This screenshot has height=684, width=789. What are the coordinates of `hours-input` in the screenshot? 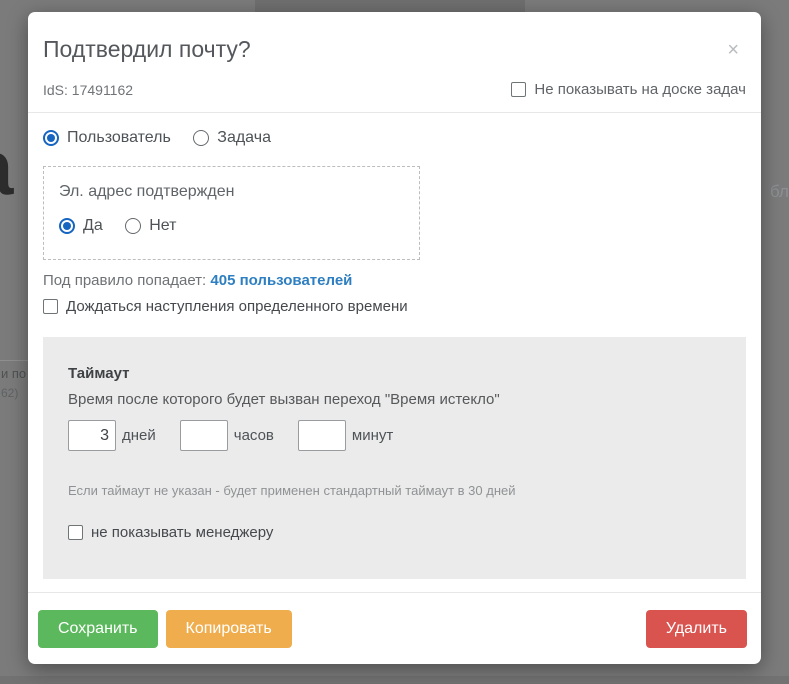 It's located at (203, 435).